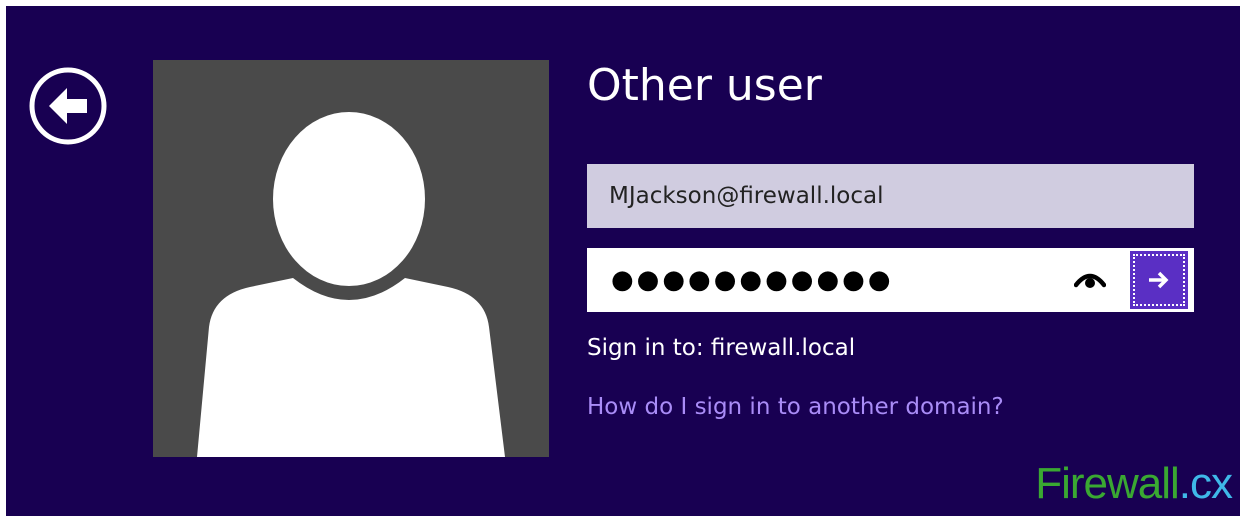 The image size is (1240, 516). I want to click on watermark-logo: Firewall.cx, so click(1134, 484).